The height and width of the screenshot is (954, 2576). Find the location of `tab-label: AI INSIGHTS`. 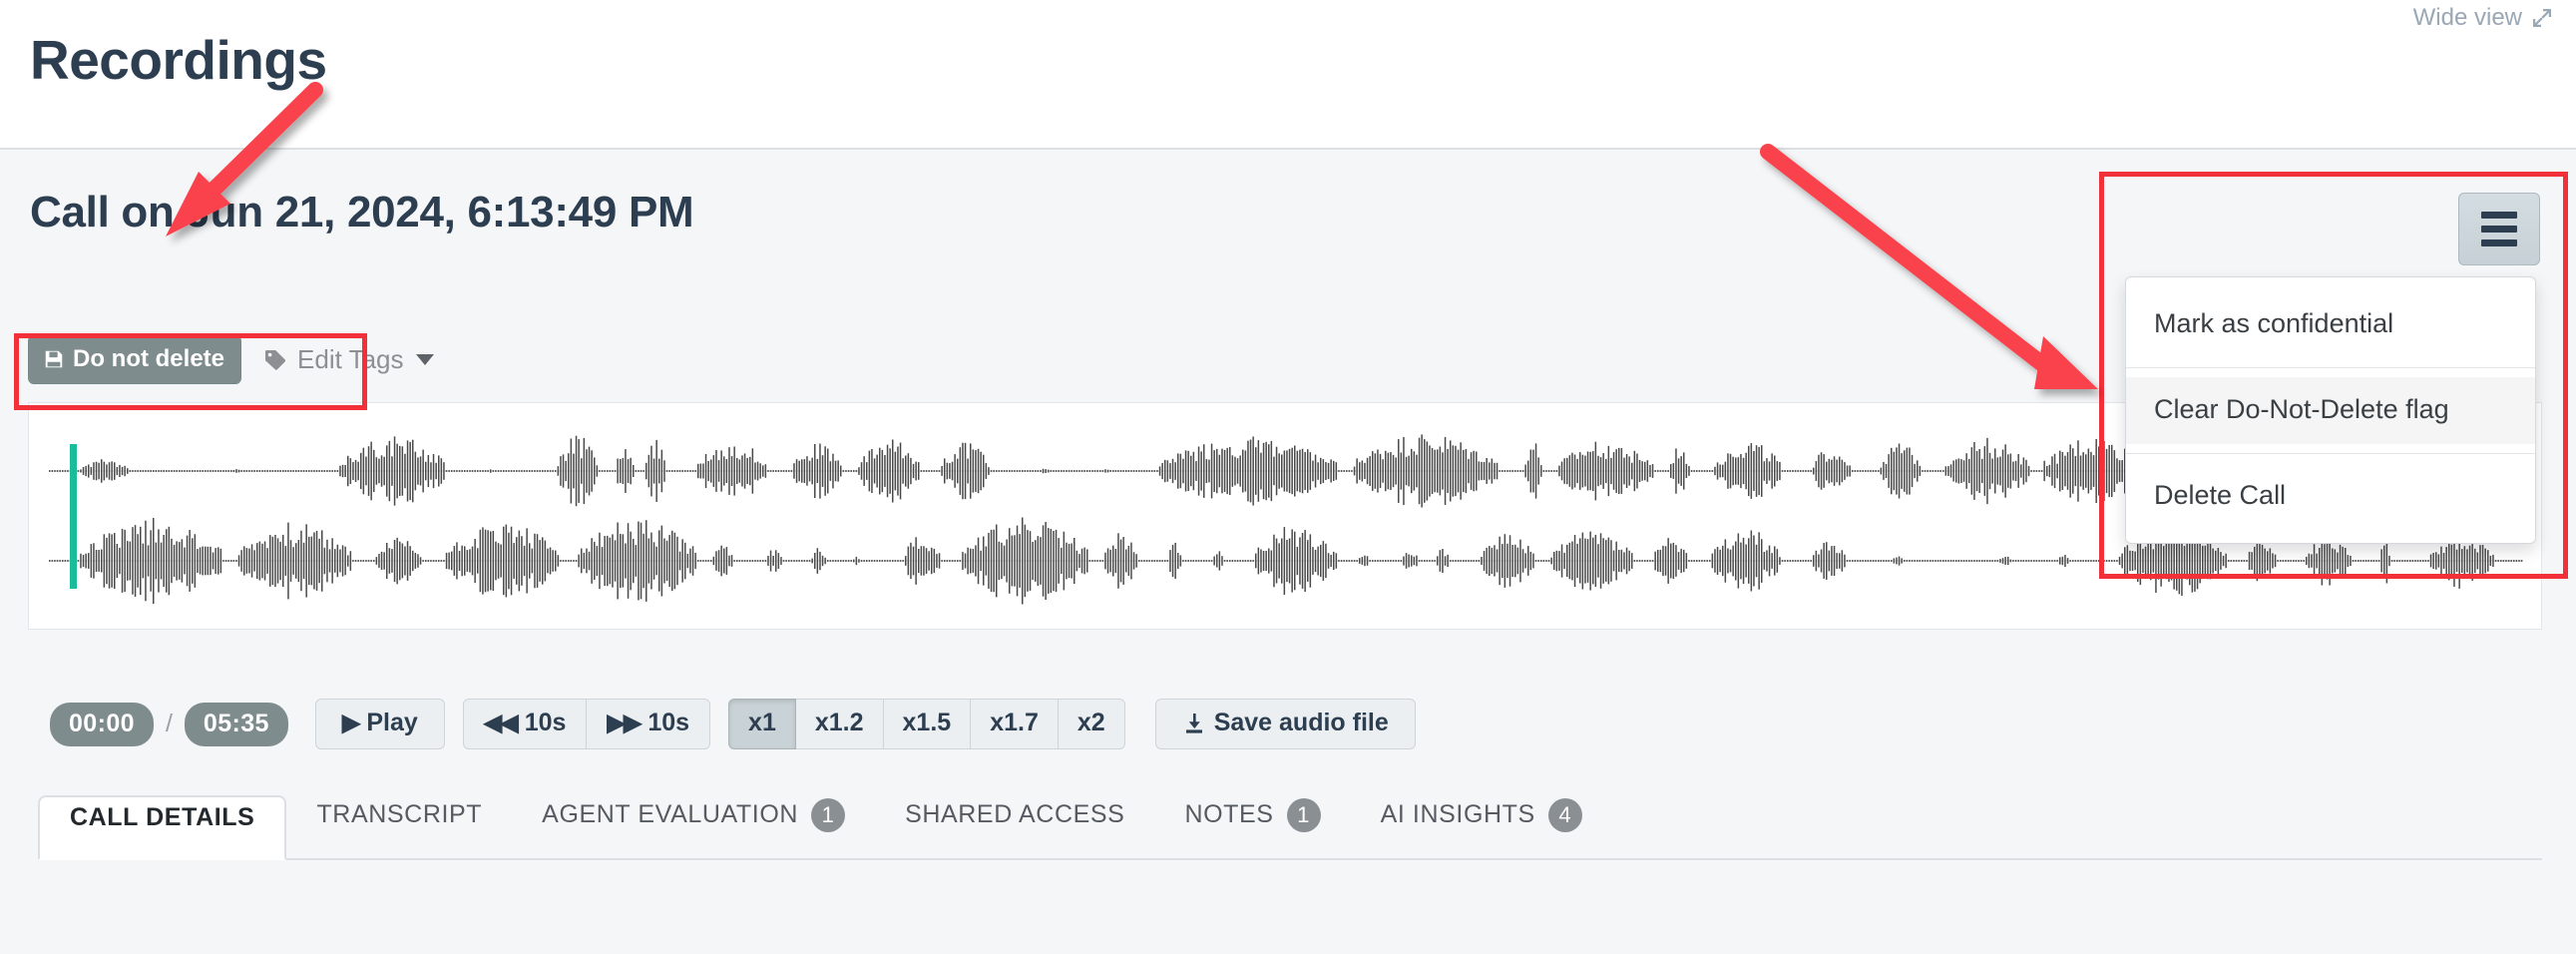

tab-label: AI INSIGHTS is located at coordinates (1457, 814).